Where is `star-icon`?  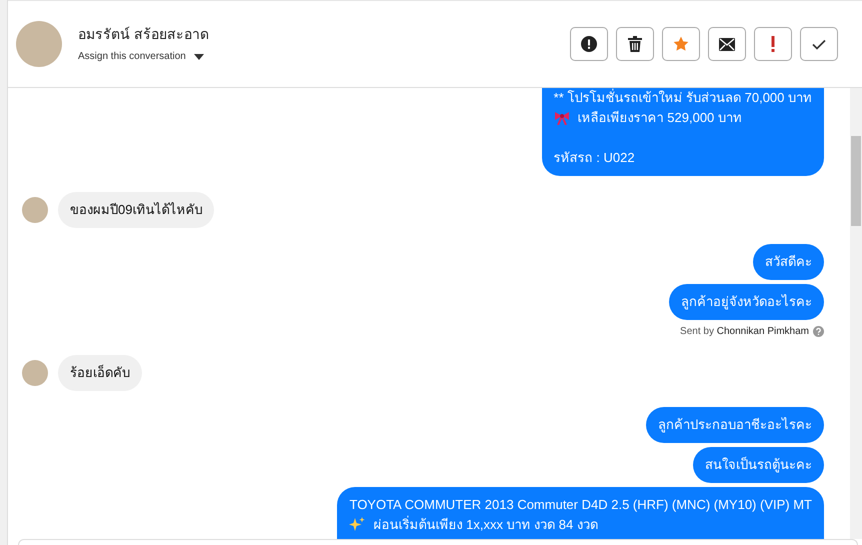 star-icon is located at coordinates (681, 44).